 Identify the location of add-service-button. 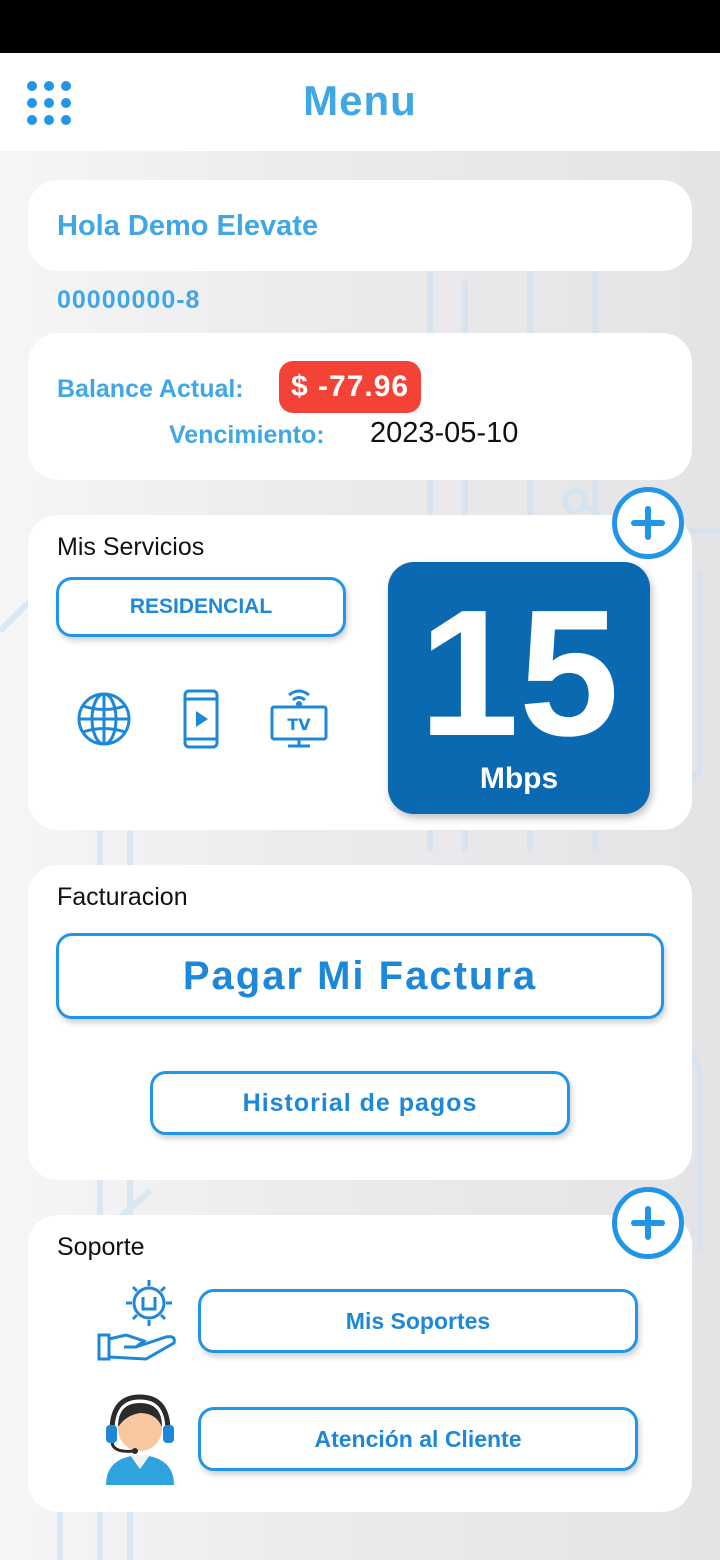
(648, 523).